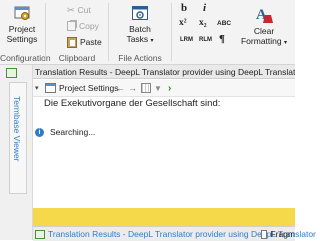 Image resolution: width=320 pixels, height=241 pixels. I want to click on grid-icon, so click(146, 88).